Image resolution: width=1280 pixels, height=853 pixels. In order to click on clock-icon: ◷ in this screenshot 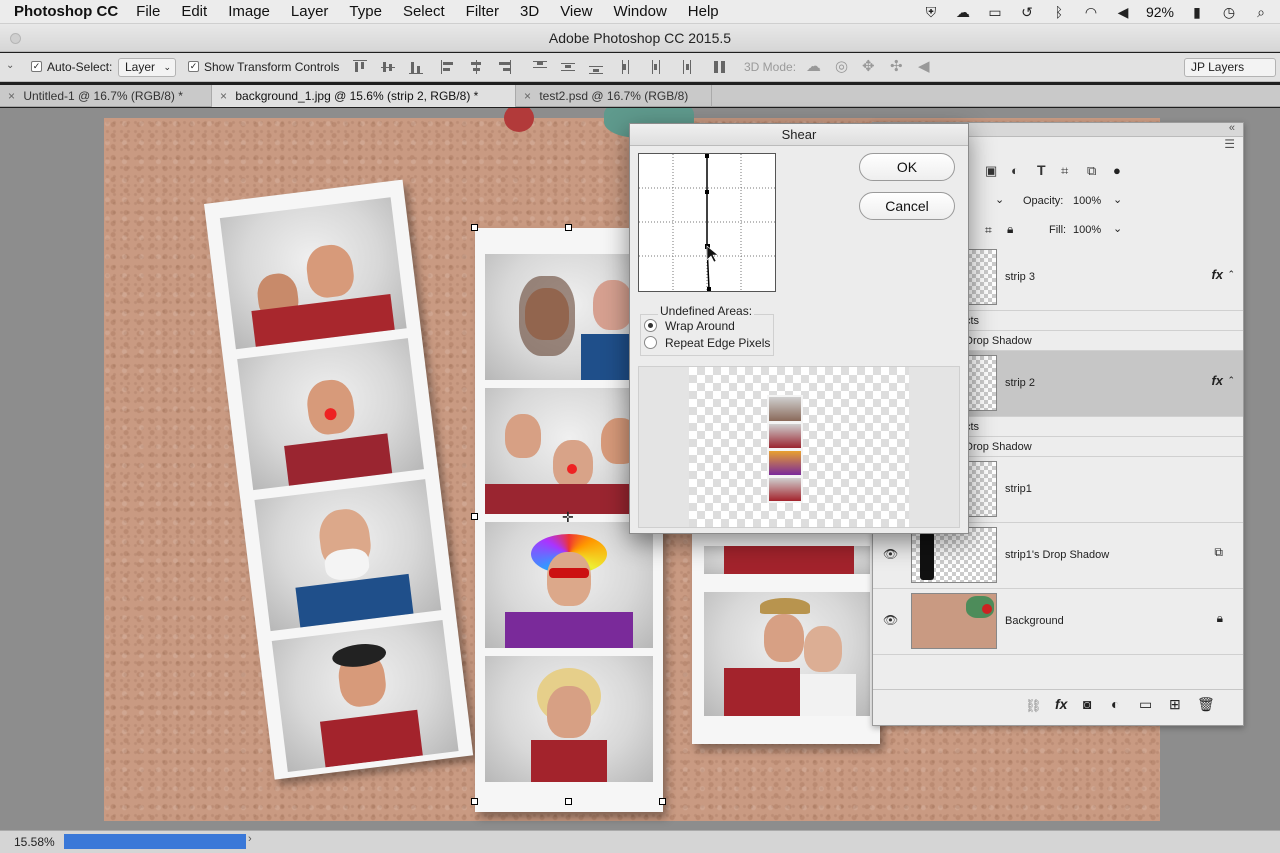, I will do `click(1229, 12)`.